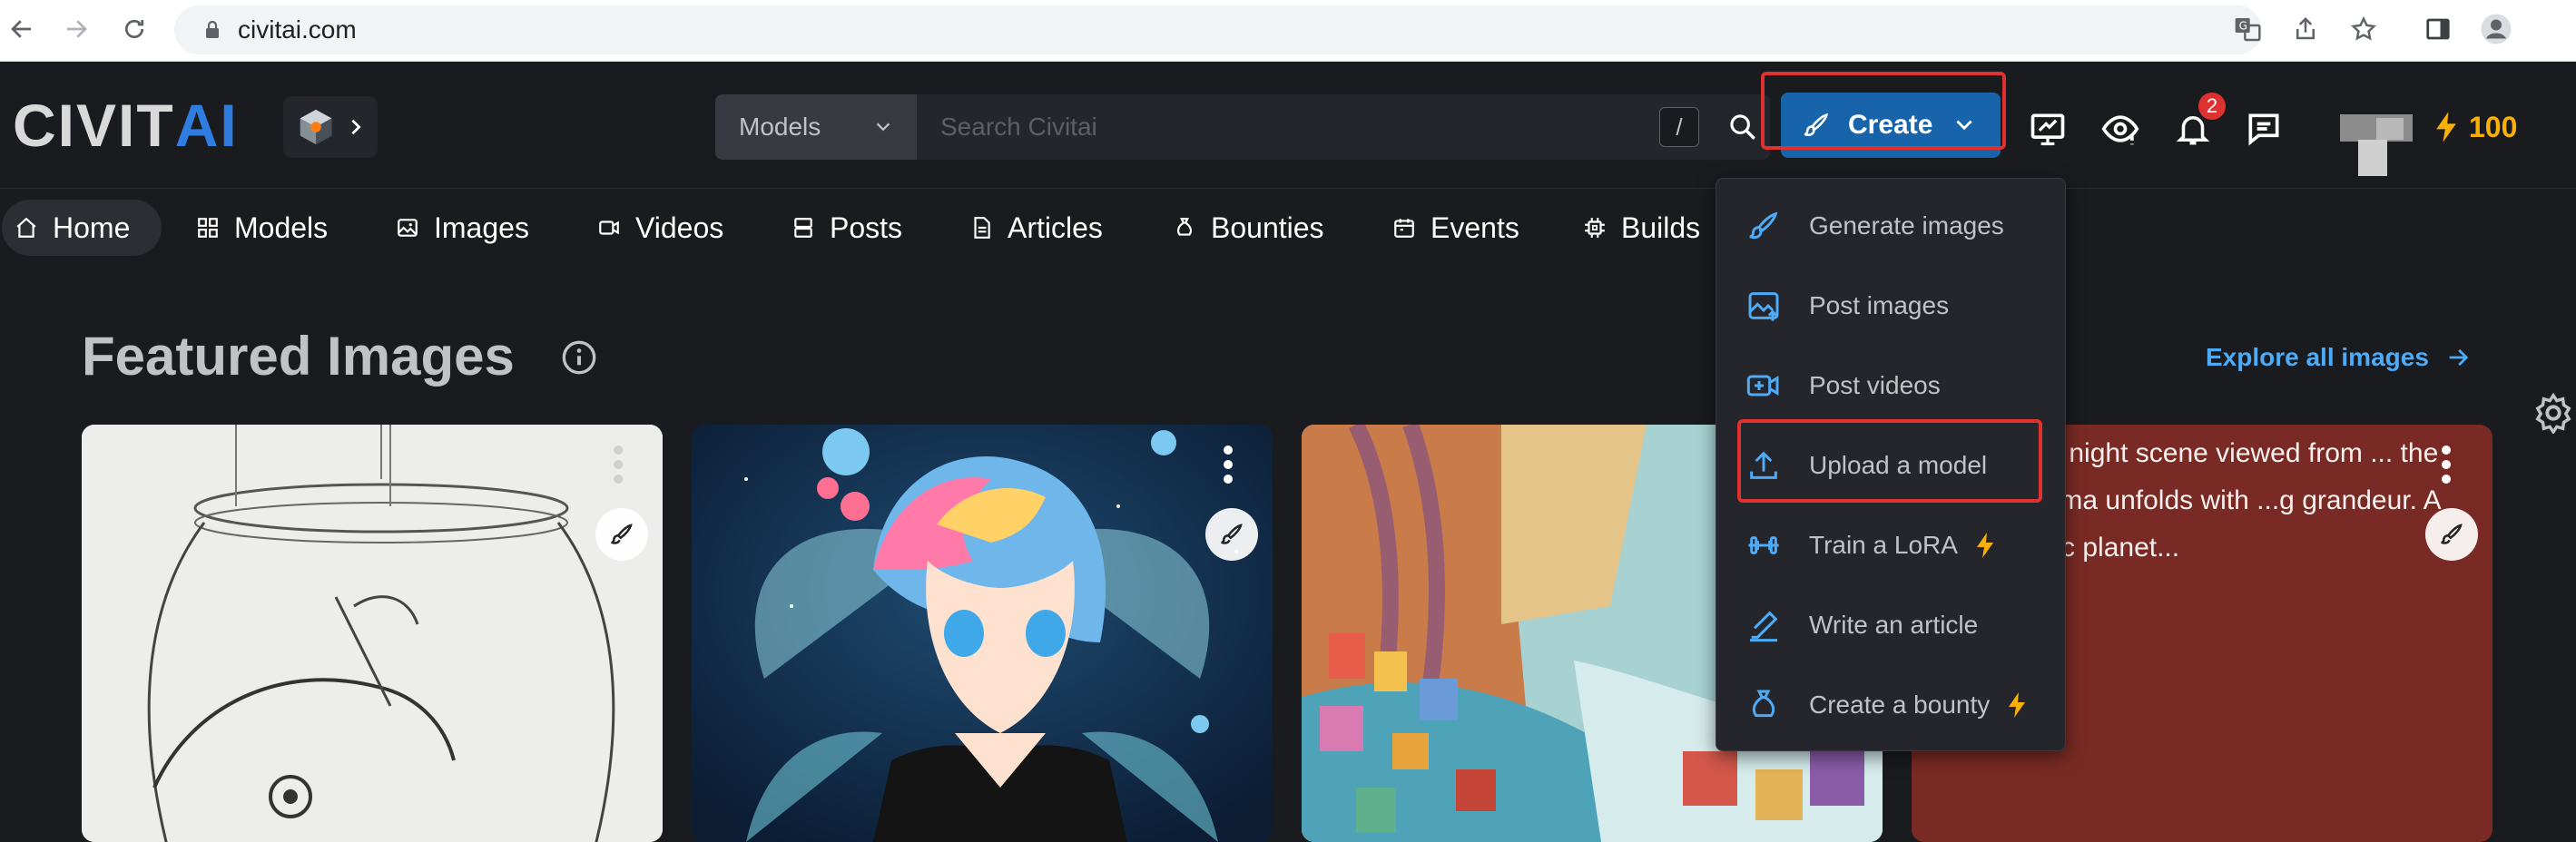 Image resolution: width=2576 pixels, height=842 pixels. Describe the element at coordinates (2243, 26) in the screenshot. I see `svg-text: G` at that location.